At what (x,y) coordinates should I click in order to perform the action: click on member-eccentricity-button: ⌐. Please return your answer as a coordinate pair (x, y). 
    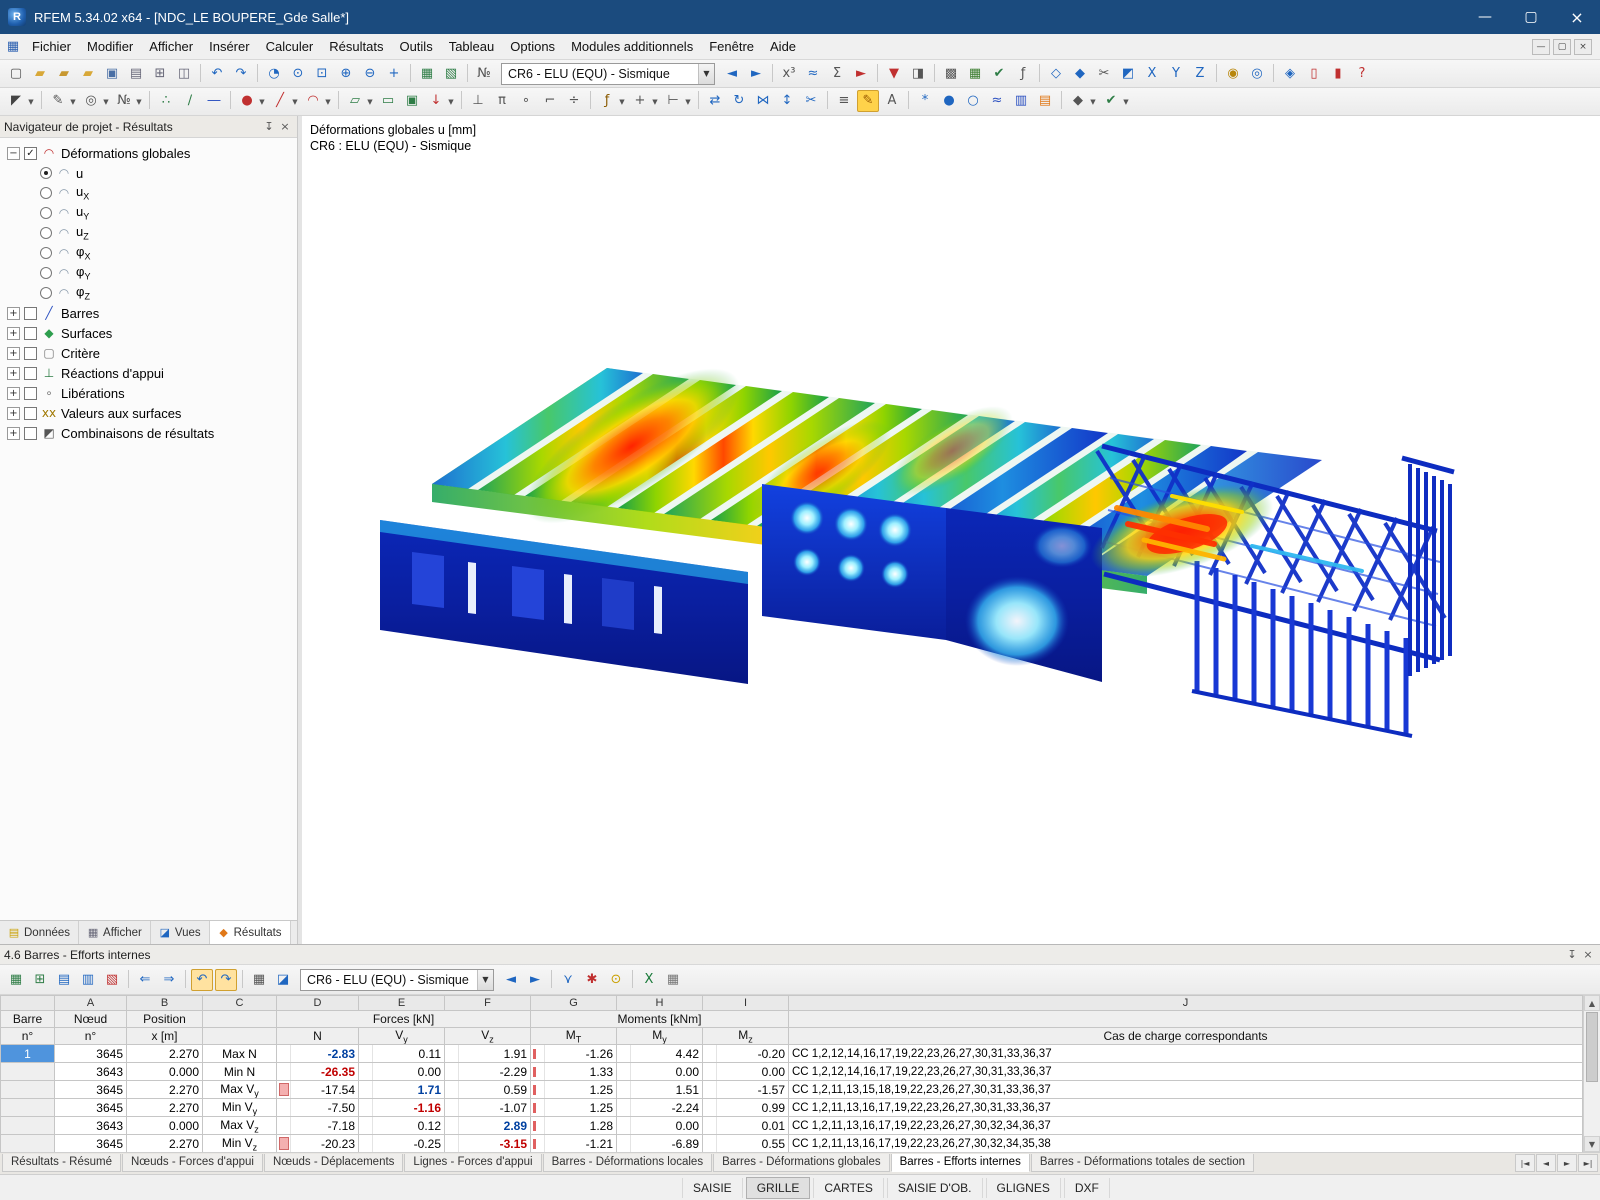
    Looking at the image, I should click on (550, 101).